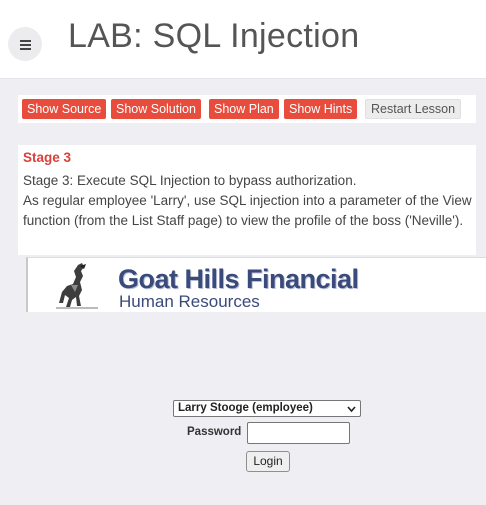 The width and height of the screenshot is (486, 505). What do you see at coordinates (321, 109) in the screenshot?
I see `show-hints-button: Show Hints` at bounding box center [321, 109].